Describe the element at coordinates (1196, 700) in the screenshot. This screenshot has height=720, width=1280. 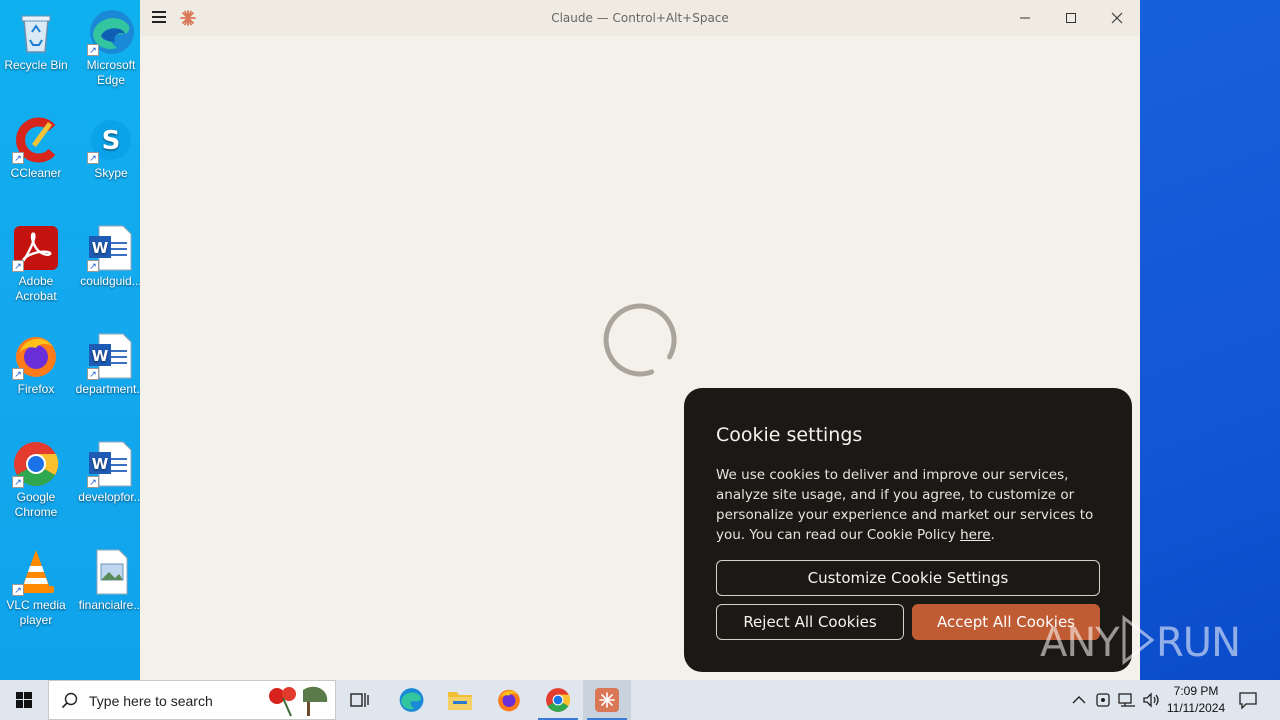
I see `taskbar-clock: 7:09 PM 11/11/2024` at that location.